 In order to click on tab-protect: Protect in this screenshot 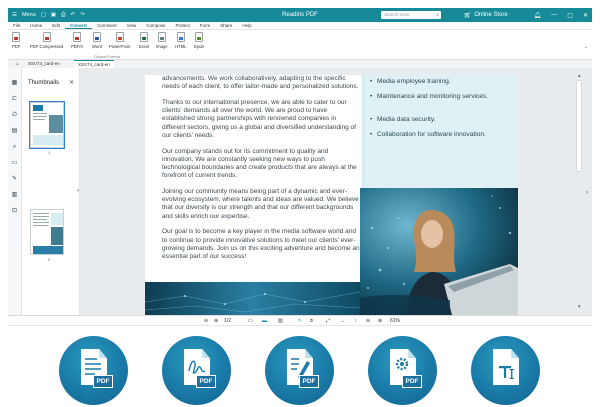, I will do `click(183, 25)`.